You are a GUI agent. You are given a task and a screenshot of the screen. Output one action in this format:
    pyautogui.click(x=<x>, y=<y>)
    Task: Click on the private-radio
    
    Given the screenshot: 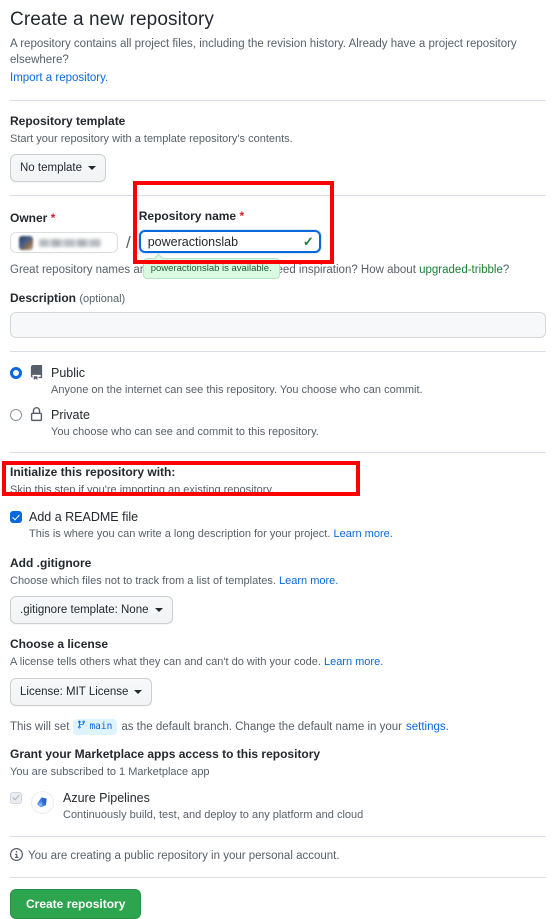 What is the action you would take?
    pyautogui.click(x=16, y=414)
    